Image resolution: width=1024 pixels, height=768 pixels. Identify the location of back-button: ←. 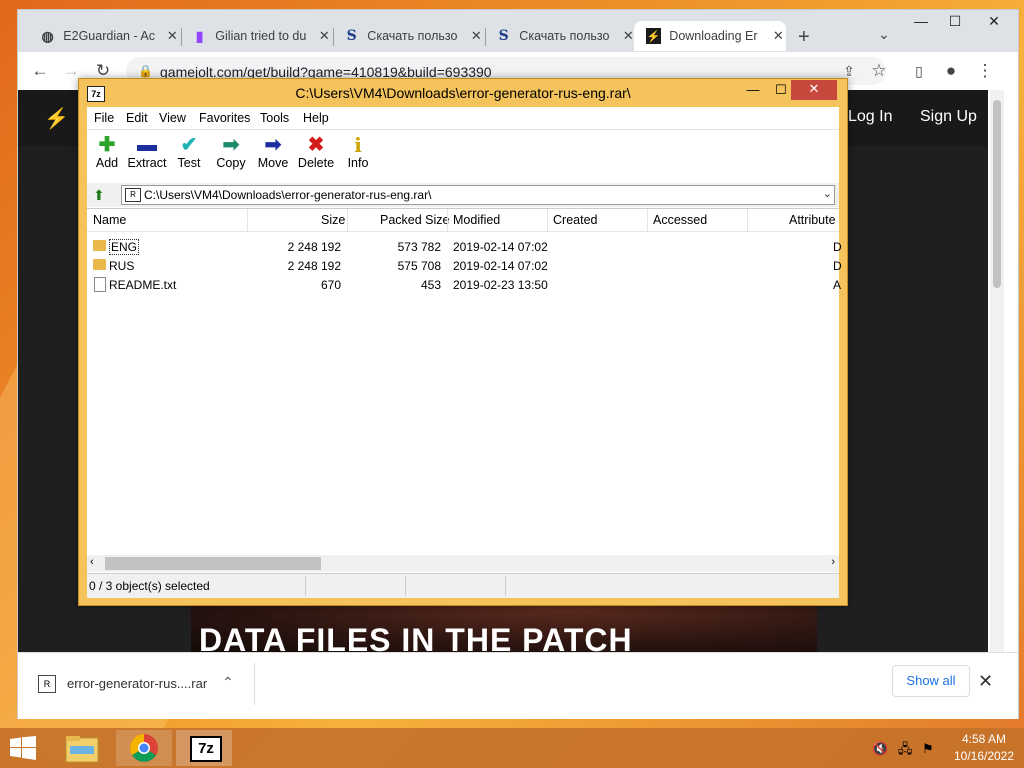
(40, 71).